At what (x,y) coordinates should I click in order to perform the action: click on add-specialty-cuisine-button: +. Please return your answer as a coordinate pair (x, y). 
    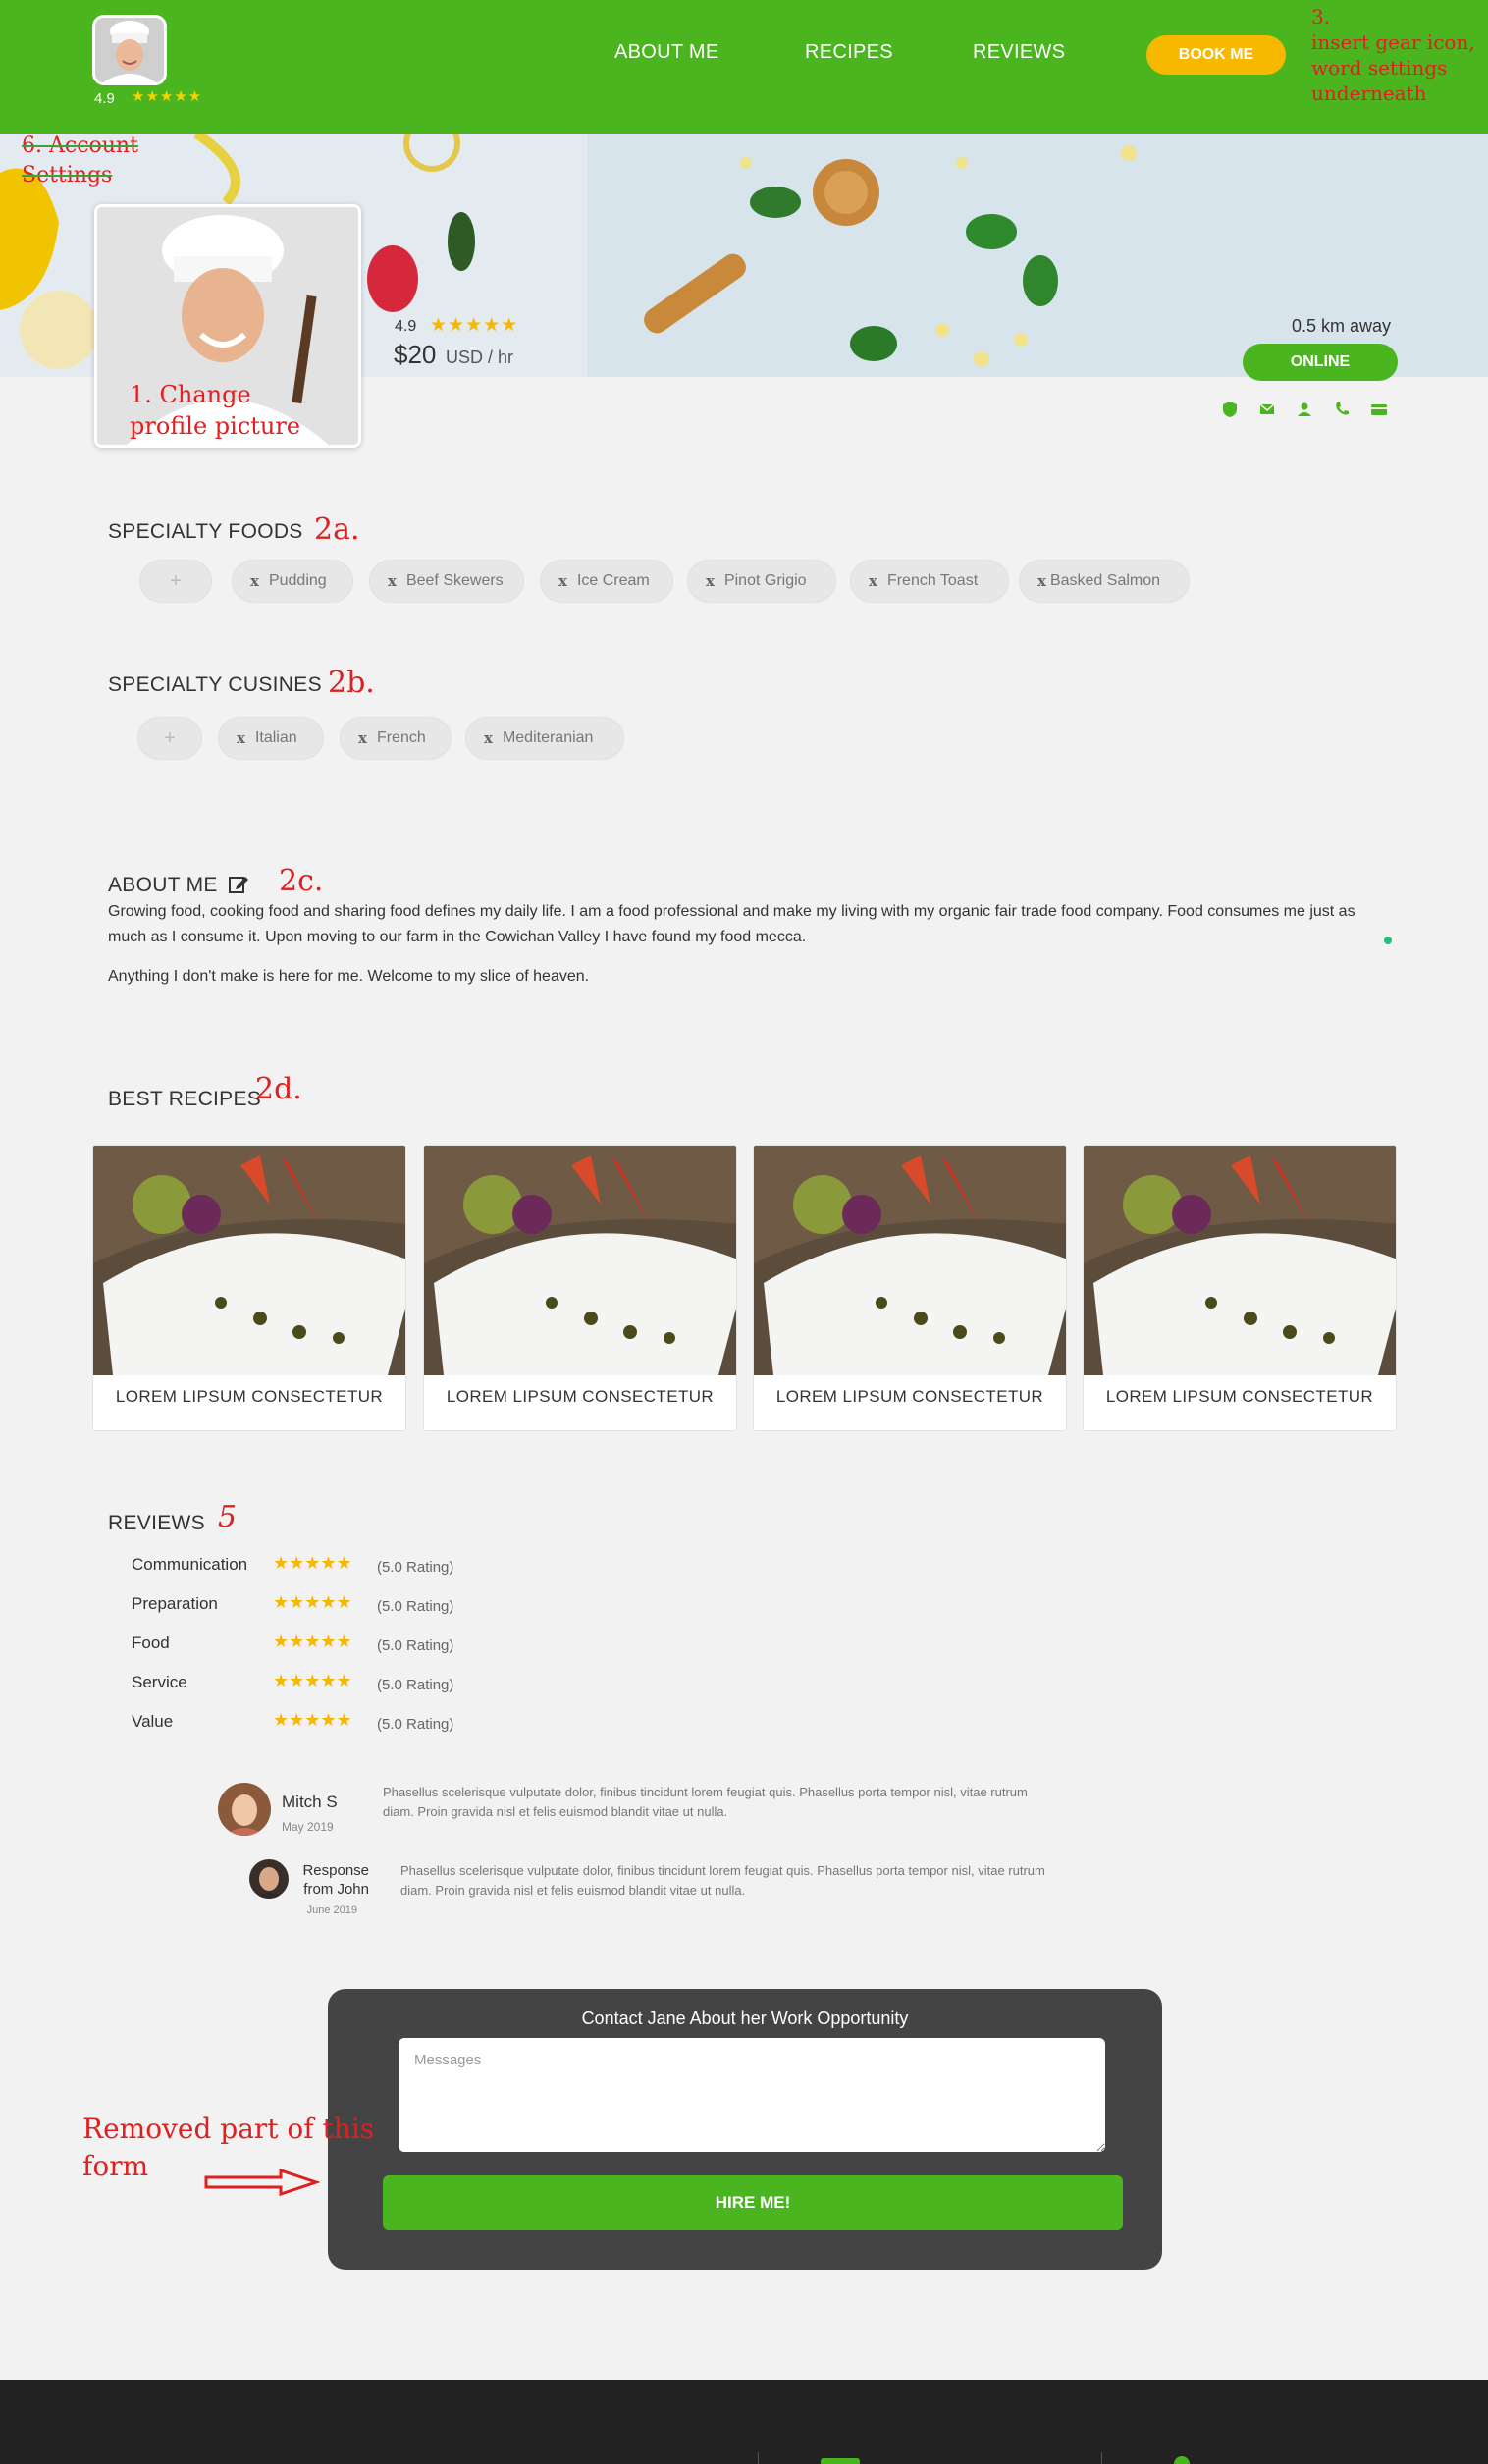
    Looking at the image, I should click on (169, 738).